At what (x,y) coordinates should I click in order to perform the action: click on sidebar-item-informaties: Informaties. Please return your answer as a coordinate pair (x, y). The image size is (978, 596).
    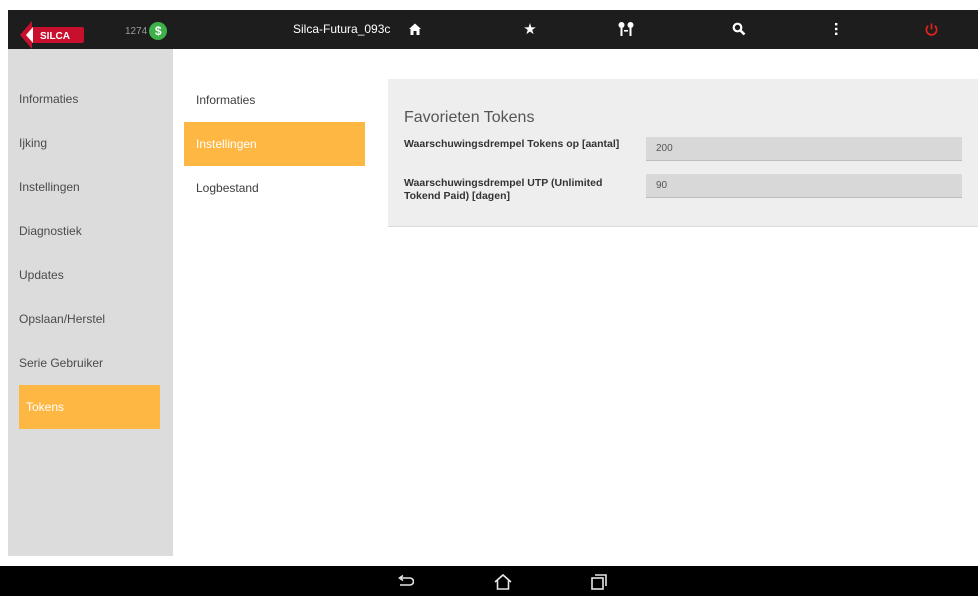
    Looking at the image, I should click on (90, 99).